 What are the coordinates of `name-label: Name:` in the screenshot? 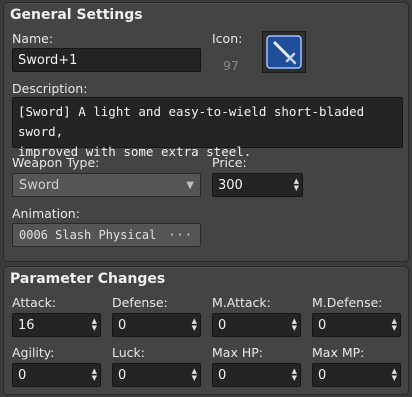 It's located at (33, 38).